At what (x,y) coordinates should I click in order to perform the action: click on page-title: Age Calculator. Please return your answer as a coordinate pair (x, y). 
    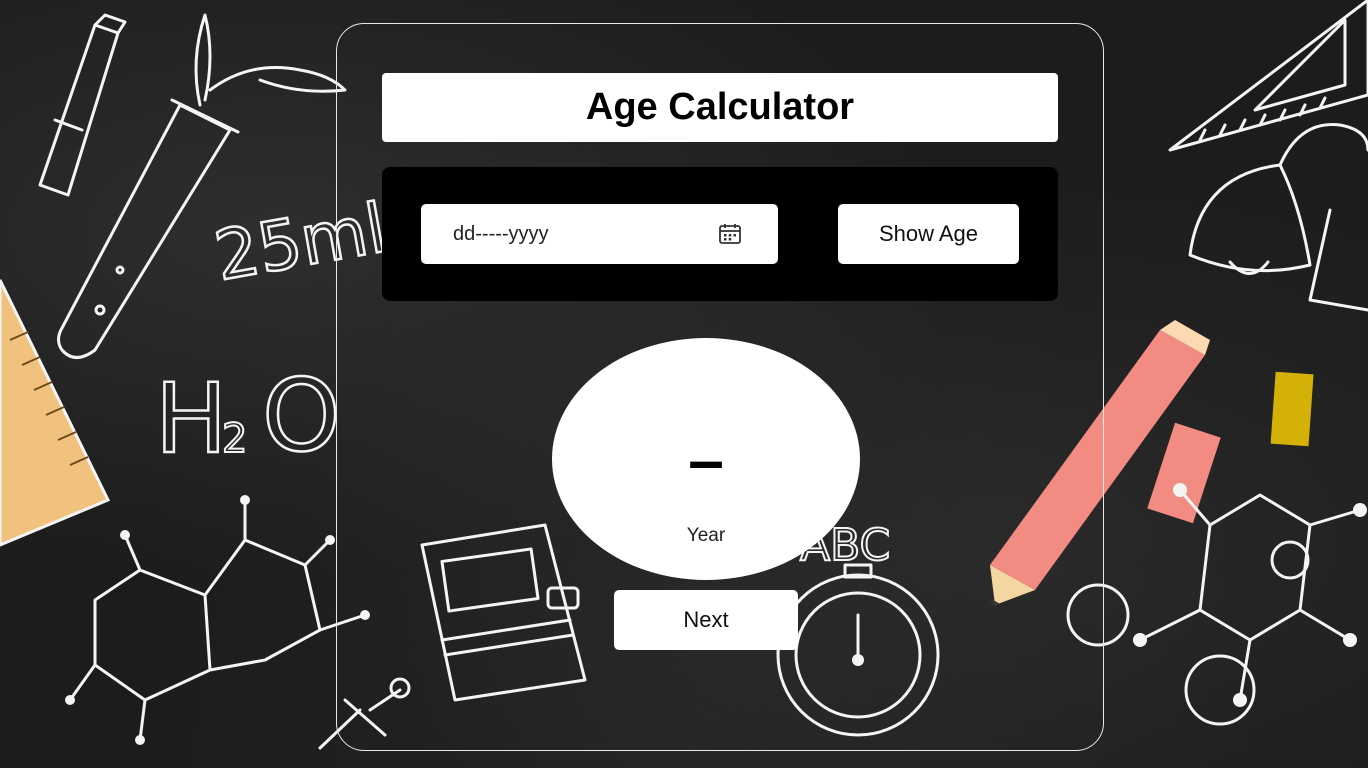
    Looking at the image, I should click on (720, 107).